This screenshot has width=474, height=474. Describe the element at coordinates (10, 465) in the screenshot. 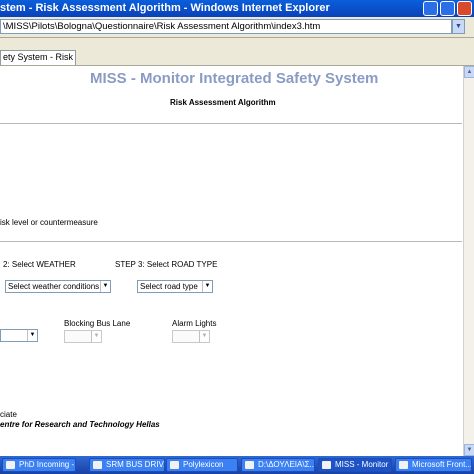

I see `mail-icon` at that location.